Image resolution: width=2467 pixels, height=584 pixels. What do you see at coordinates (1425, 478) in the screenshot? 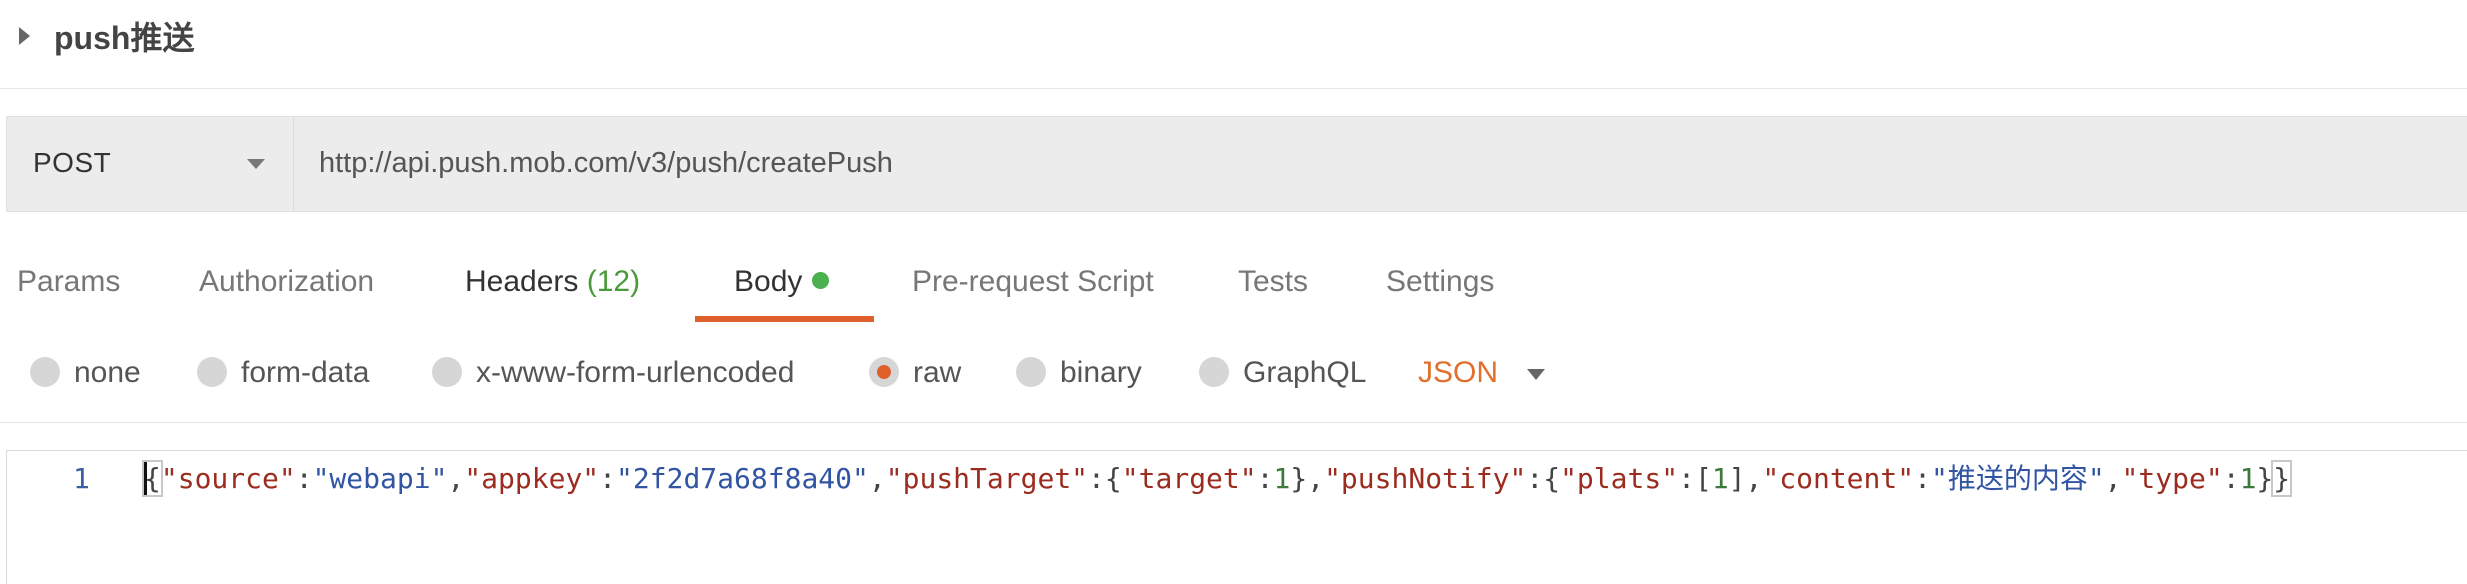
I see `json-key: "pushNotify"` at bounding box center [1425, 478].